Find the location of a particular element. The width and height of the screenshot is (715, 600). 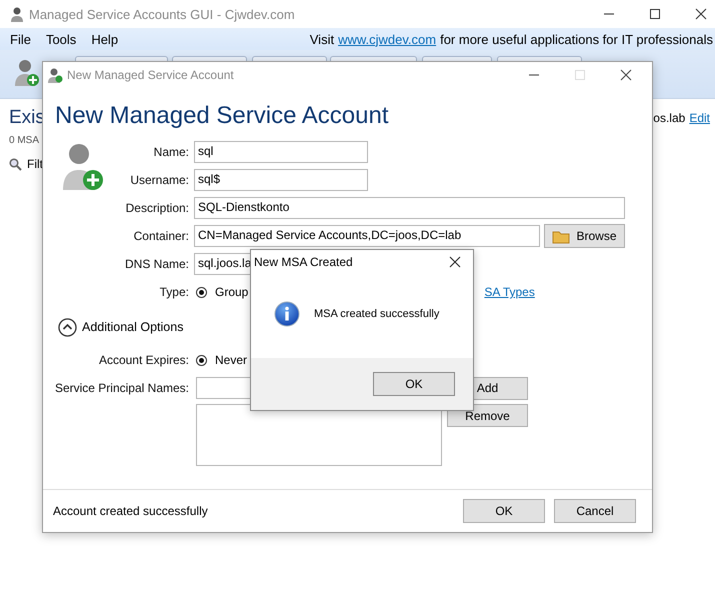

menu-item: File is located at coordinates (20, 39).